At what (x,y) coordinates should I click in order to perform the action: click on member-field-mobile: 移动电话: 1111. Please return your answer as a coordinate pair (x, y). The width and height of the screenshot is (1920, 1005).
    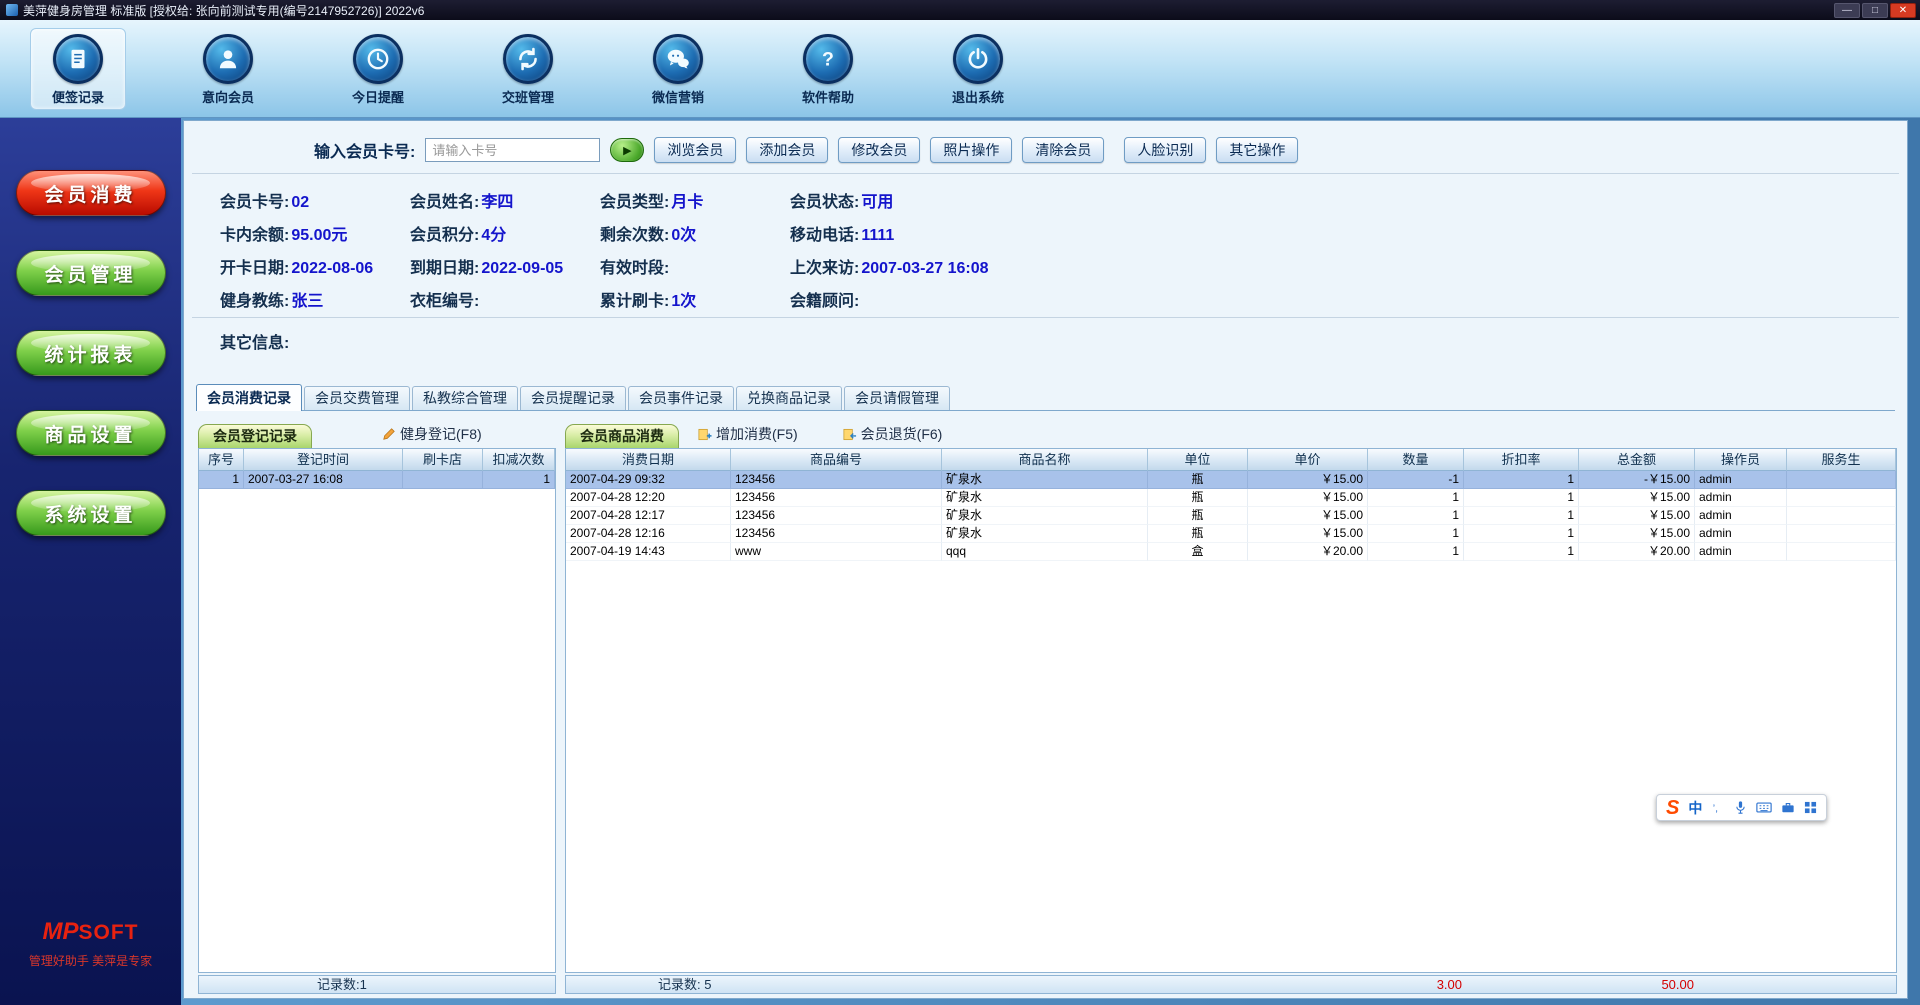
    Looking at the image, I should click on (842, 235).